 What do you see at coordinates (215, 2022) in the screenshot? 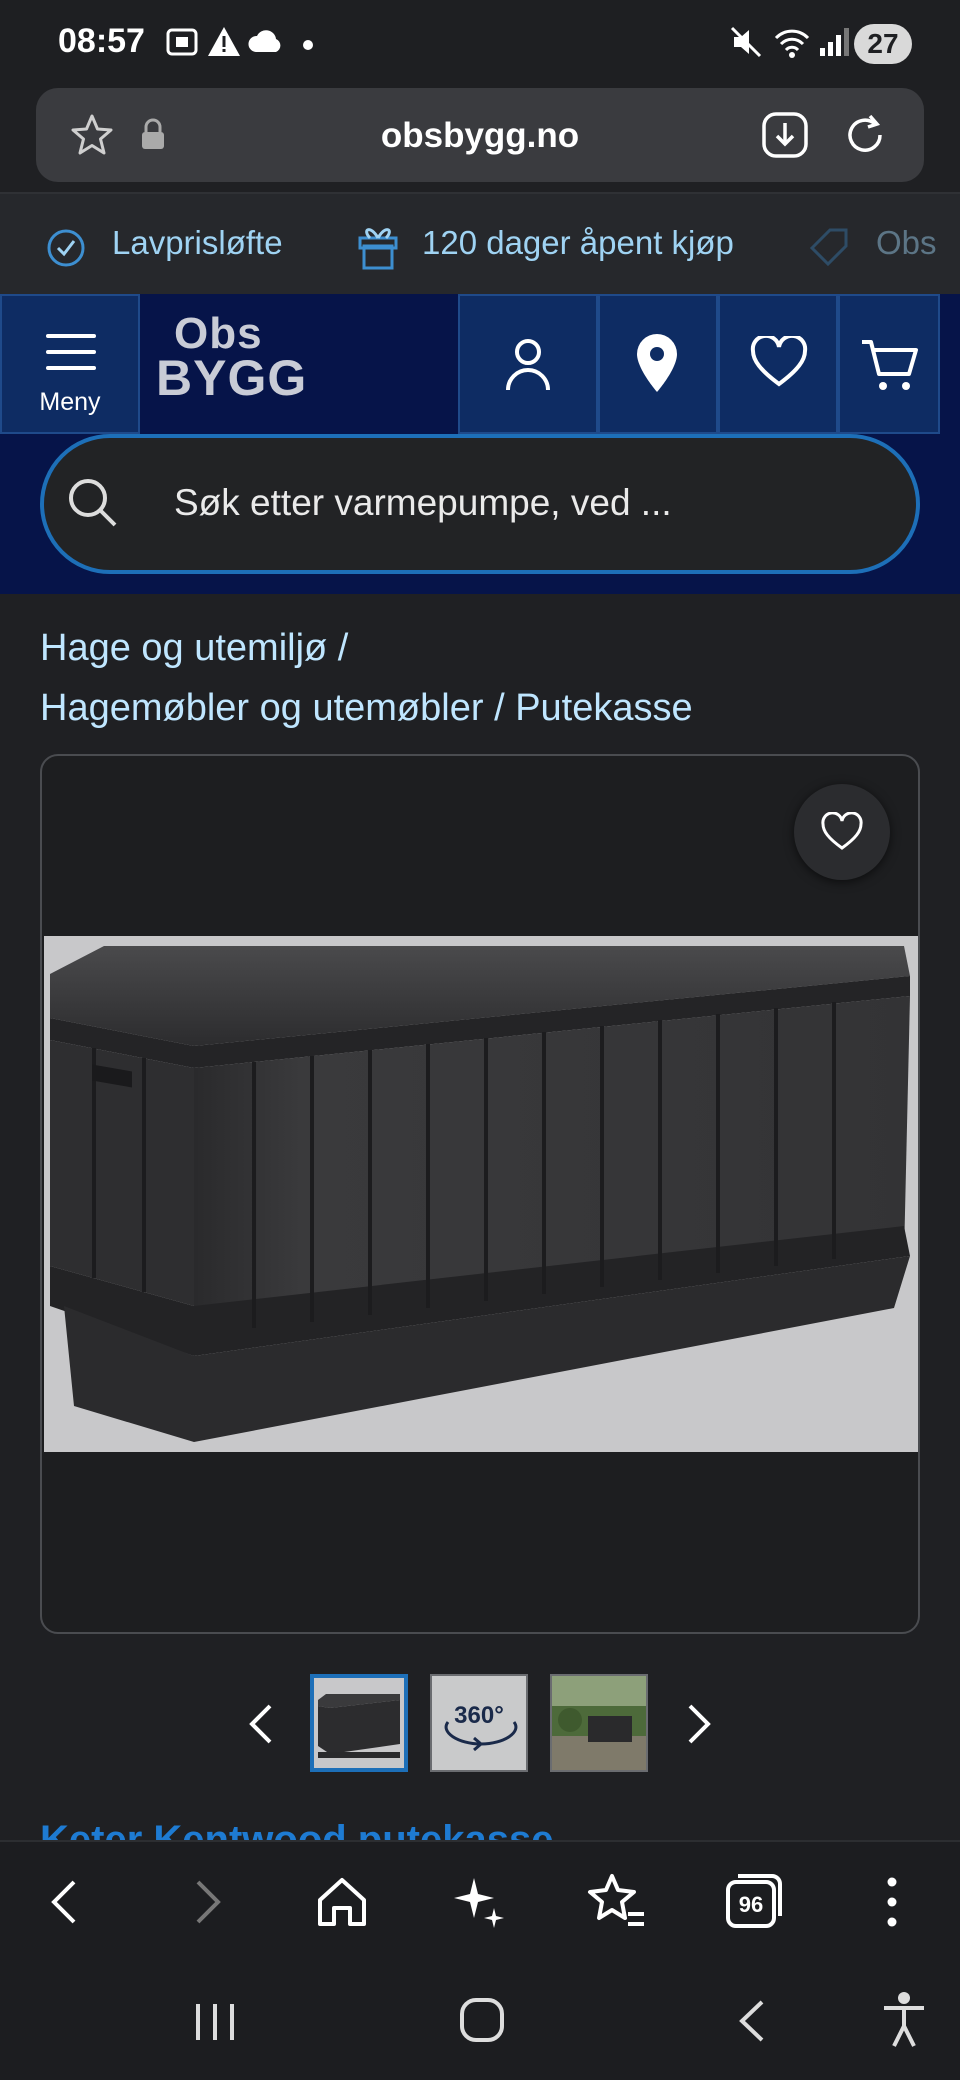
I see `recent-apps-icon` at bounding box center [215, 2022].